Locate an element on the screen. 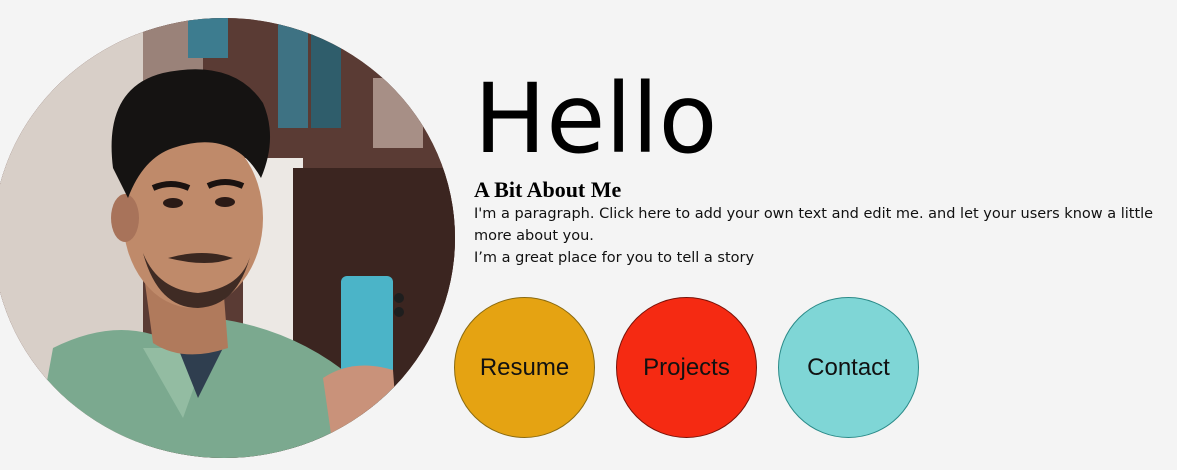  hero-title: Hello is located at coordinates (596, 119).